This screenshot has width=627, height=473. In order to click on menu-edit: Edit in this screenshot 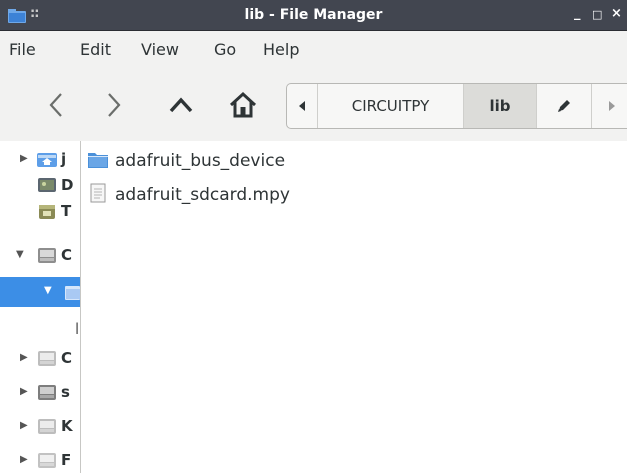, I will do `click(95, 49)`.